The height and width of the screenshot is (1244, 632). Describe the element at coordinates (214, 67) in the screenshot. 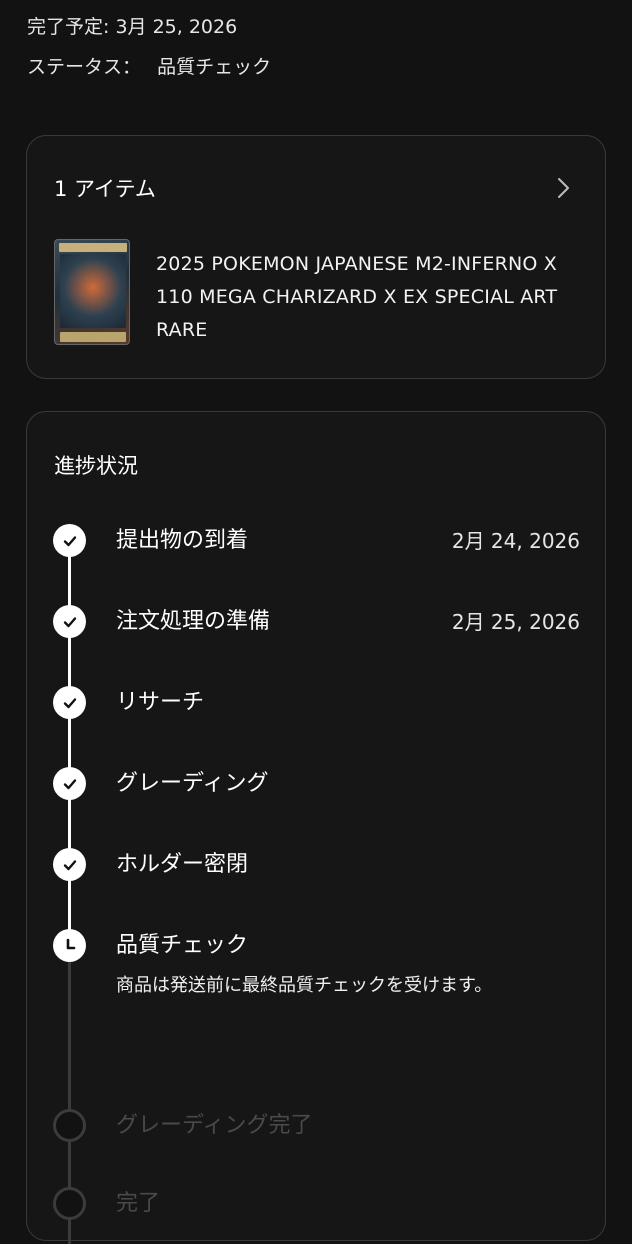

I see `status-value: 品質チェック` at that location.